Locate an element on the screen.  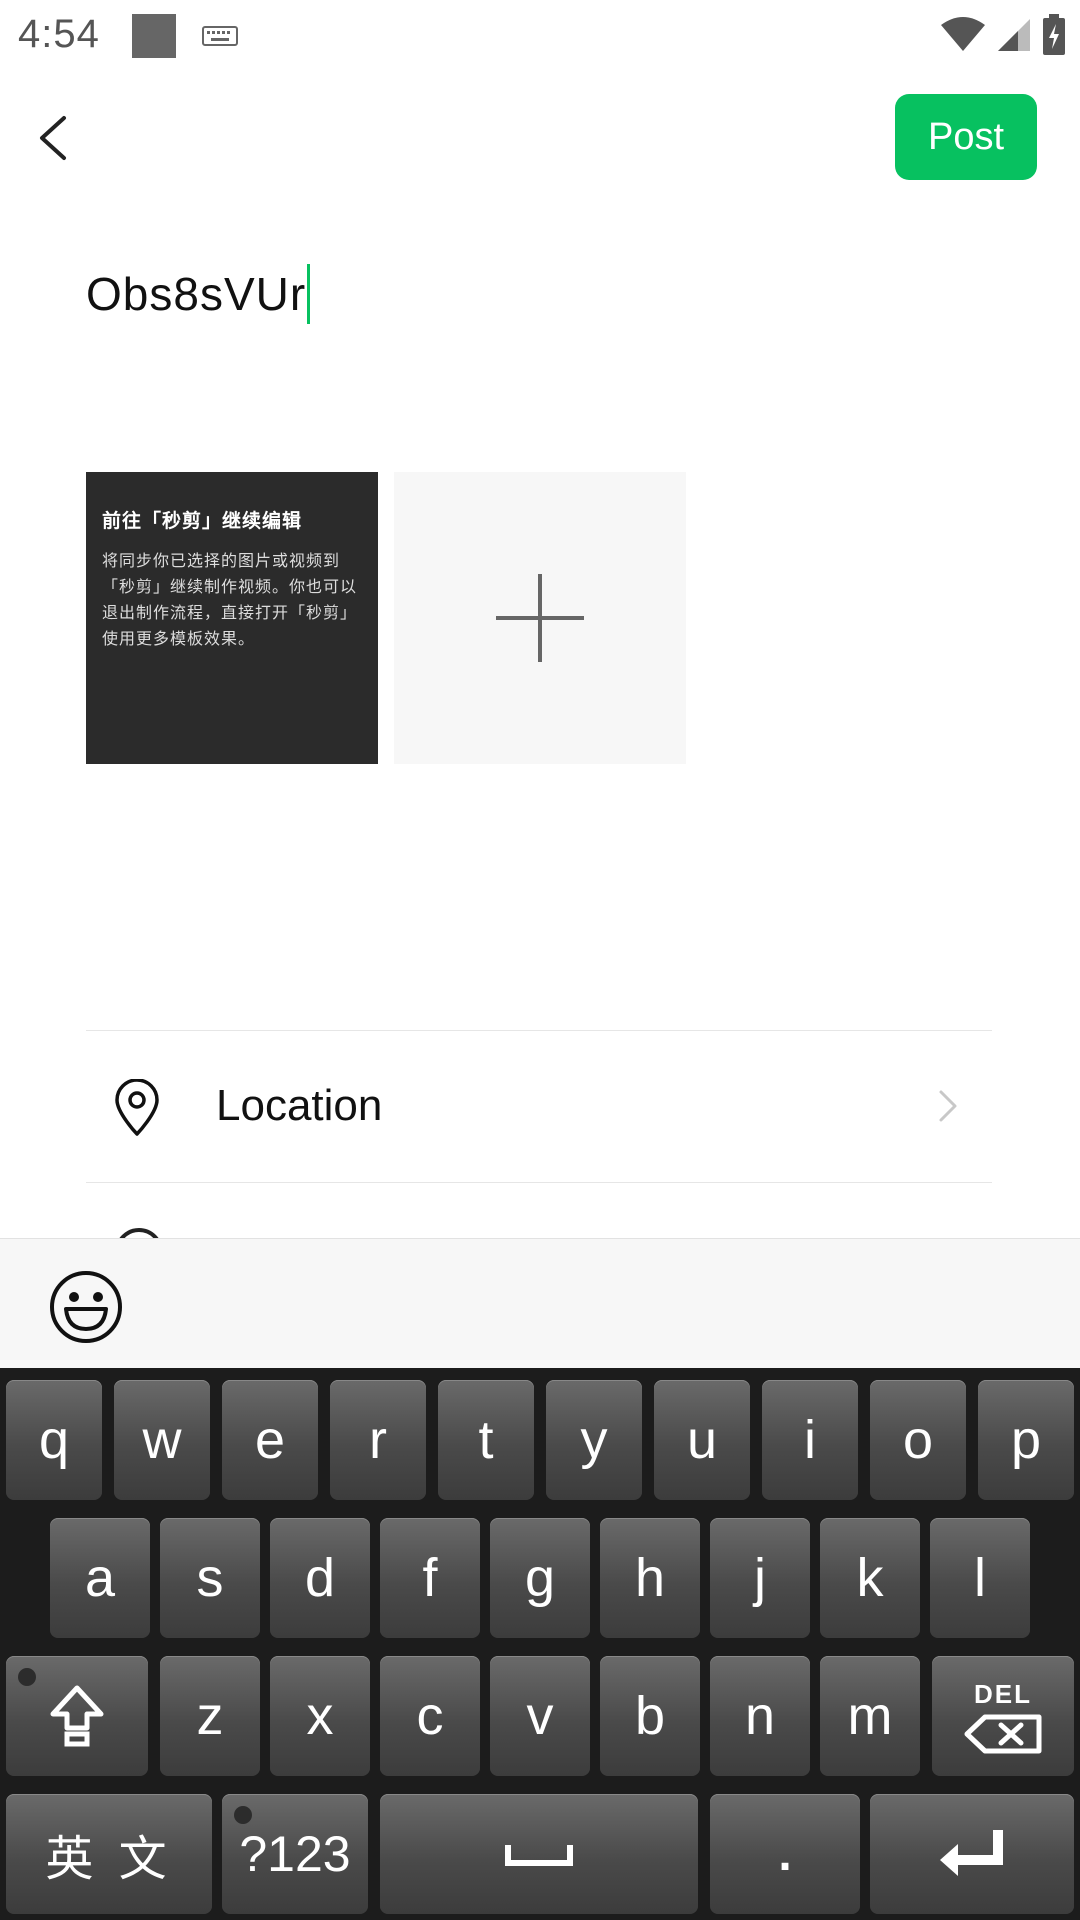
period-key: . is located at coordinates (785, 1854).